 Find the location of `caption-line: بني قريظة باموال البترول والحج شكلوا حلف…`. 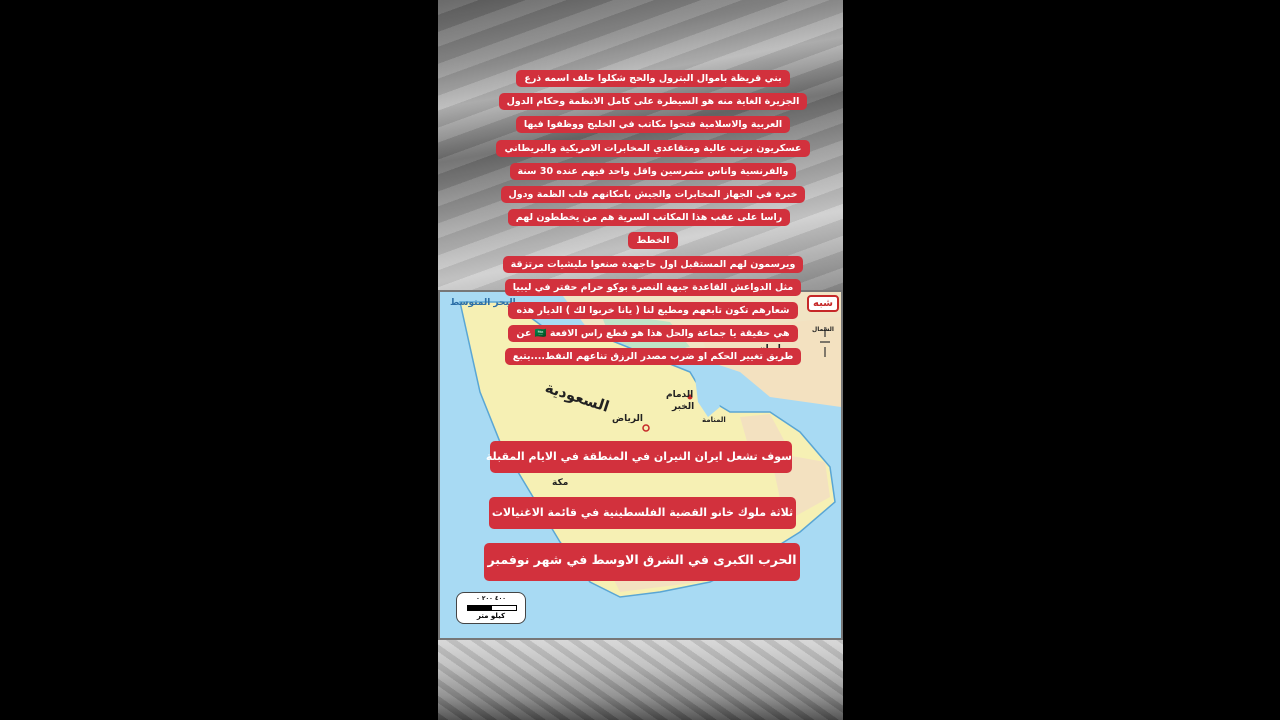

caption-line: بني قريظة باموال البترول والحج شكلوا حلف… is located at coordinates (653, 78).